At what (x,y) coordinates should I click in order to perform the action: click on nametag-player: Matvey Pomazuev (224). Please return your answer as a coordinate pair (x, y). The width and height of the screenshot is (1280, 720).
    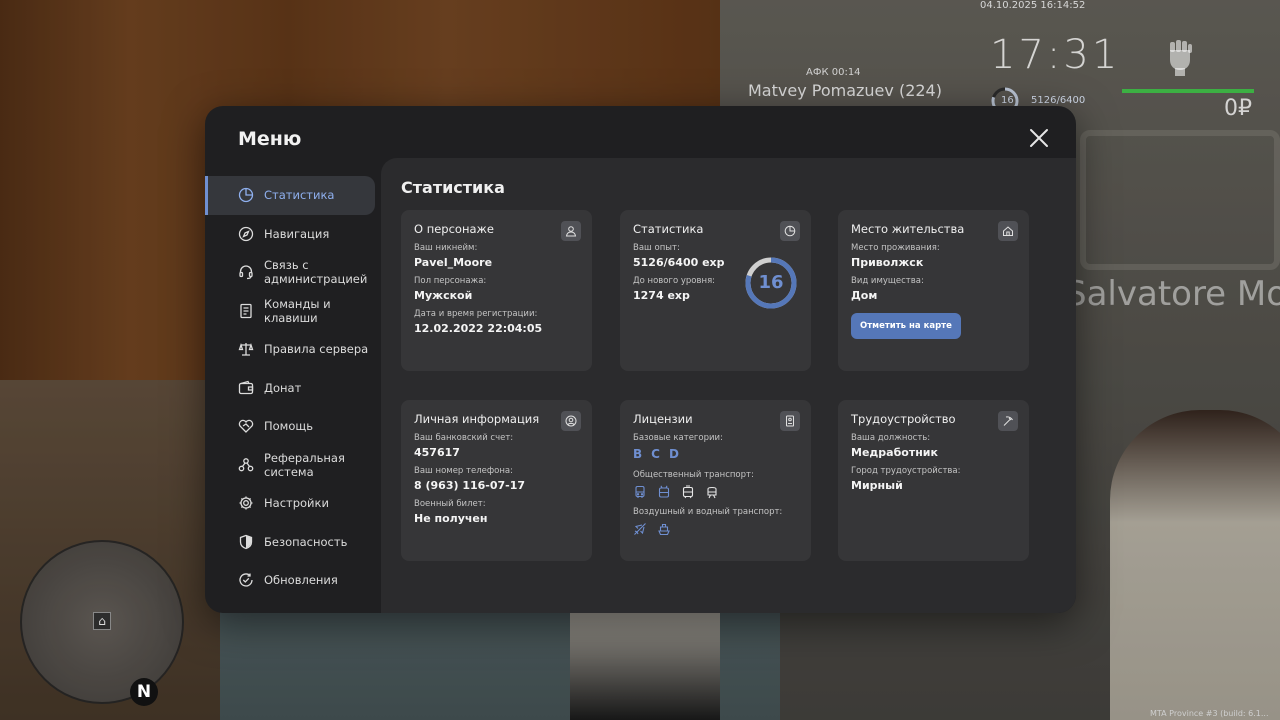
    Looking at the image, I should click on (845, 90).